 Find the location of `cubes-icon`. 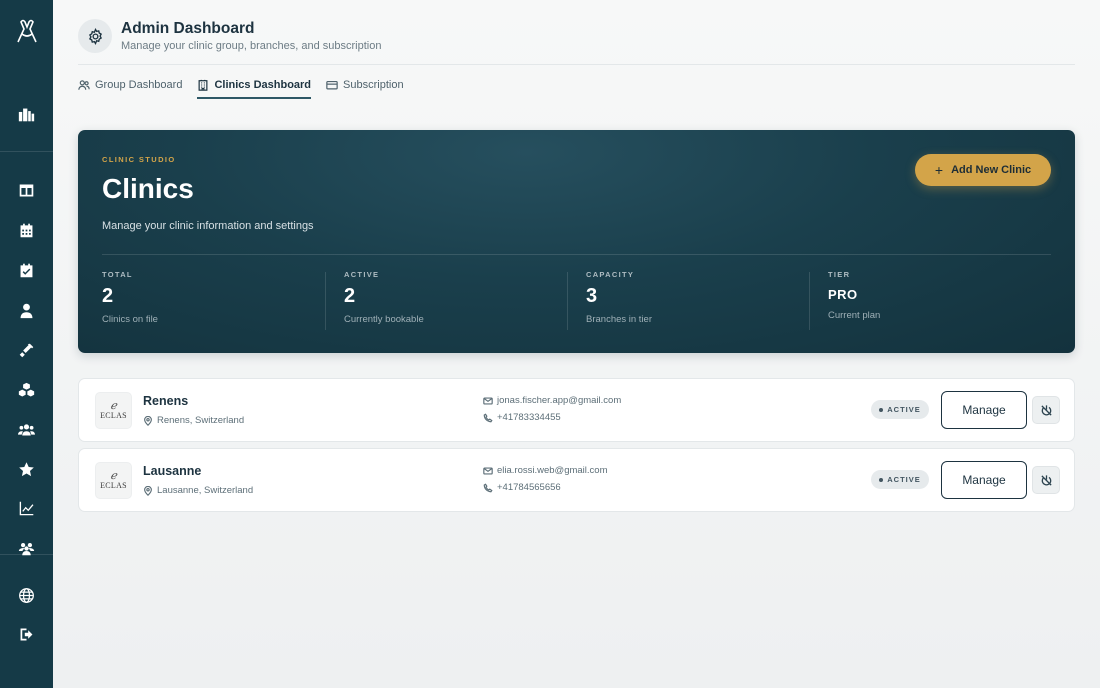

cubes-icon is located at coordinates (26, 390).